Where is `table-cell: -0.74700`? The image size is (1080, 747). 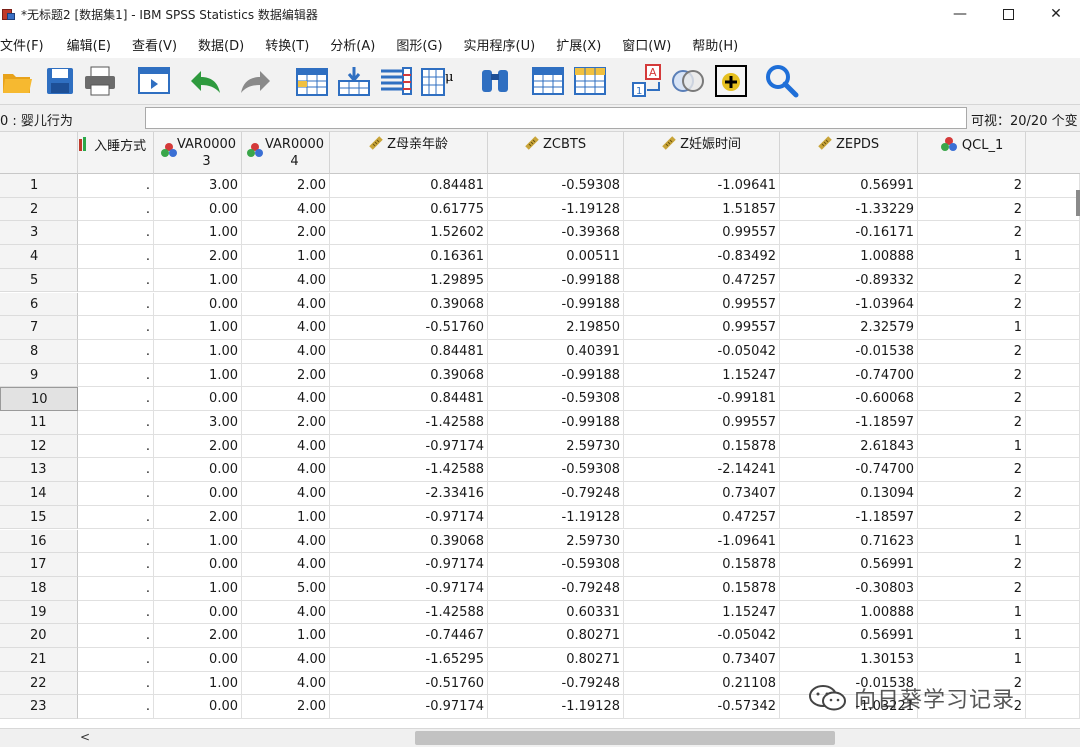 table-cell: -0.74700 is located at coordinates (849, 470).